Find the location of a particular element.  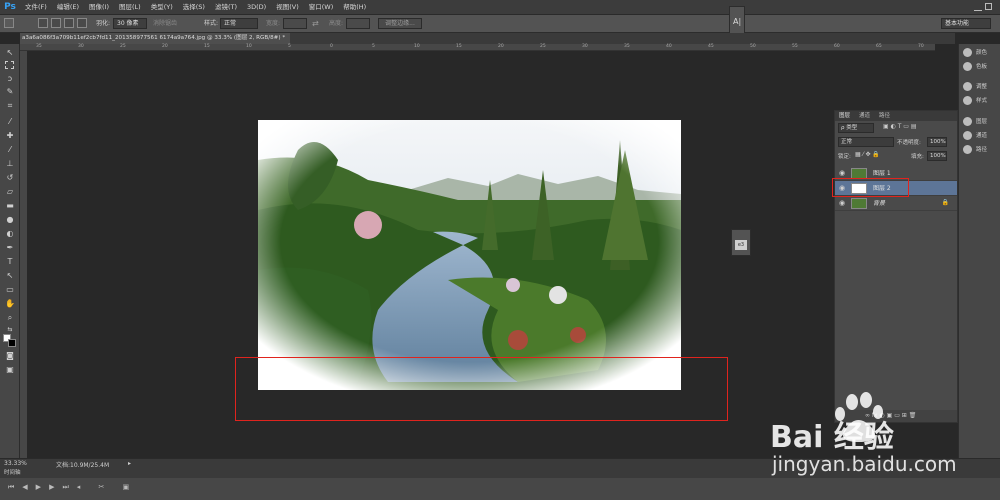

marquee-tool-icon is located at coordinates (9, 65).